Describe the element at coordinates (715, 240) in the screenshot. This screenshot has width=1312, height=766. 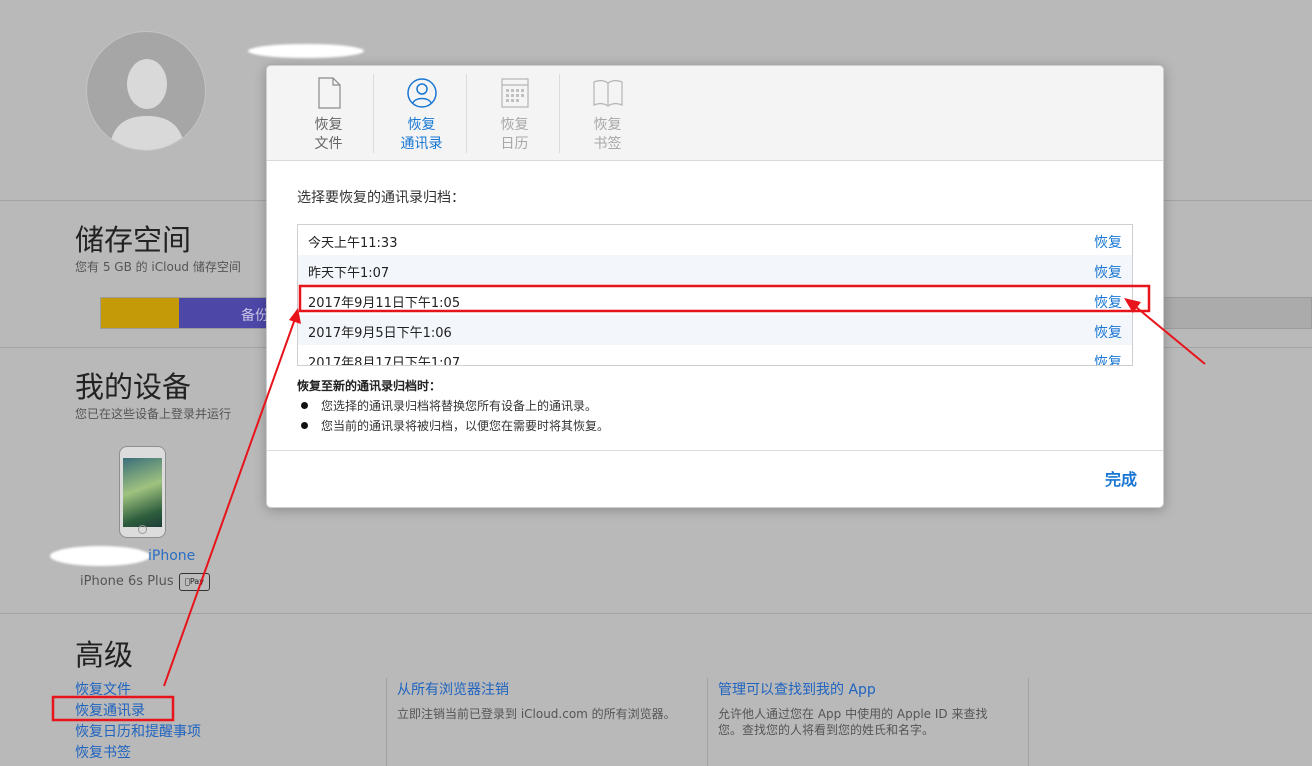
I see `archive-row: 今天上午11:33 恢复` at that location.